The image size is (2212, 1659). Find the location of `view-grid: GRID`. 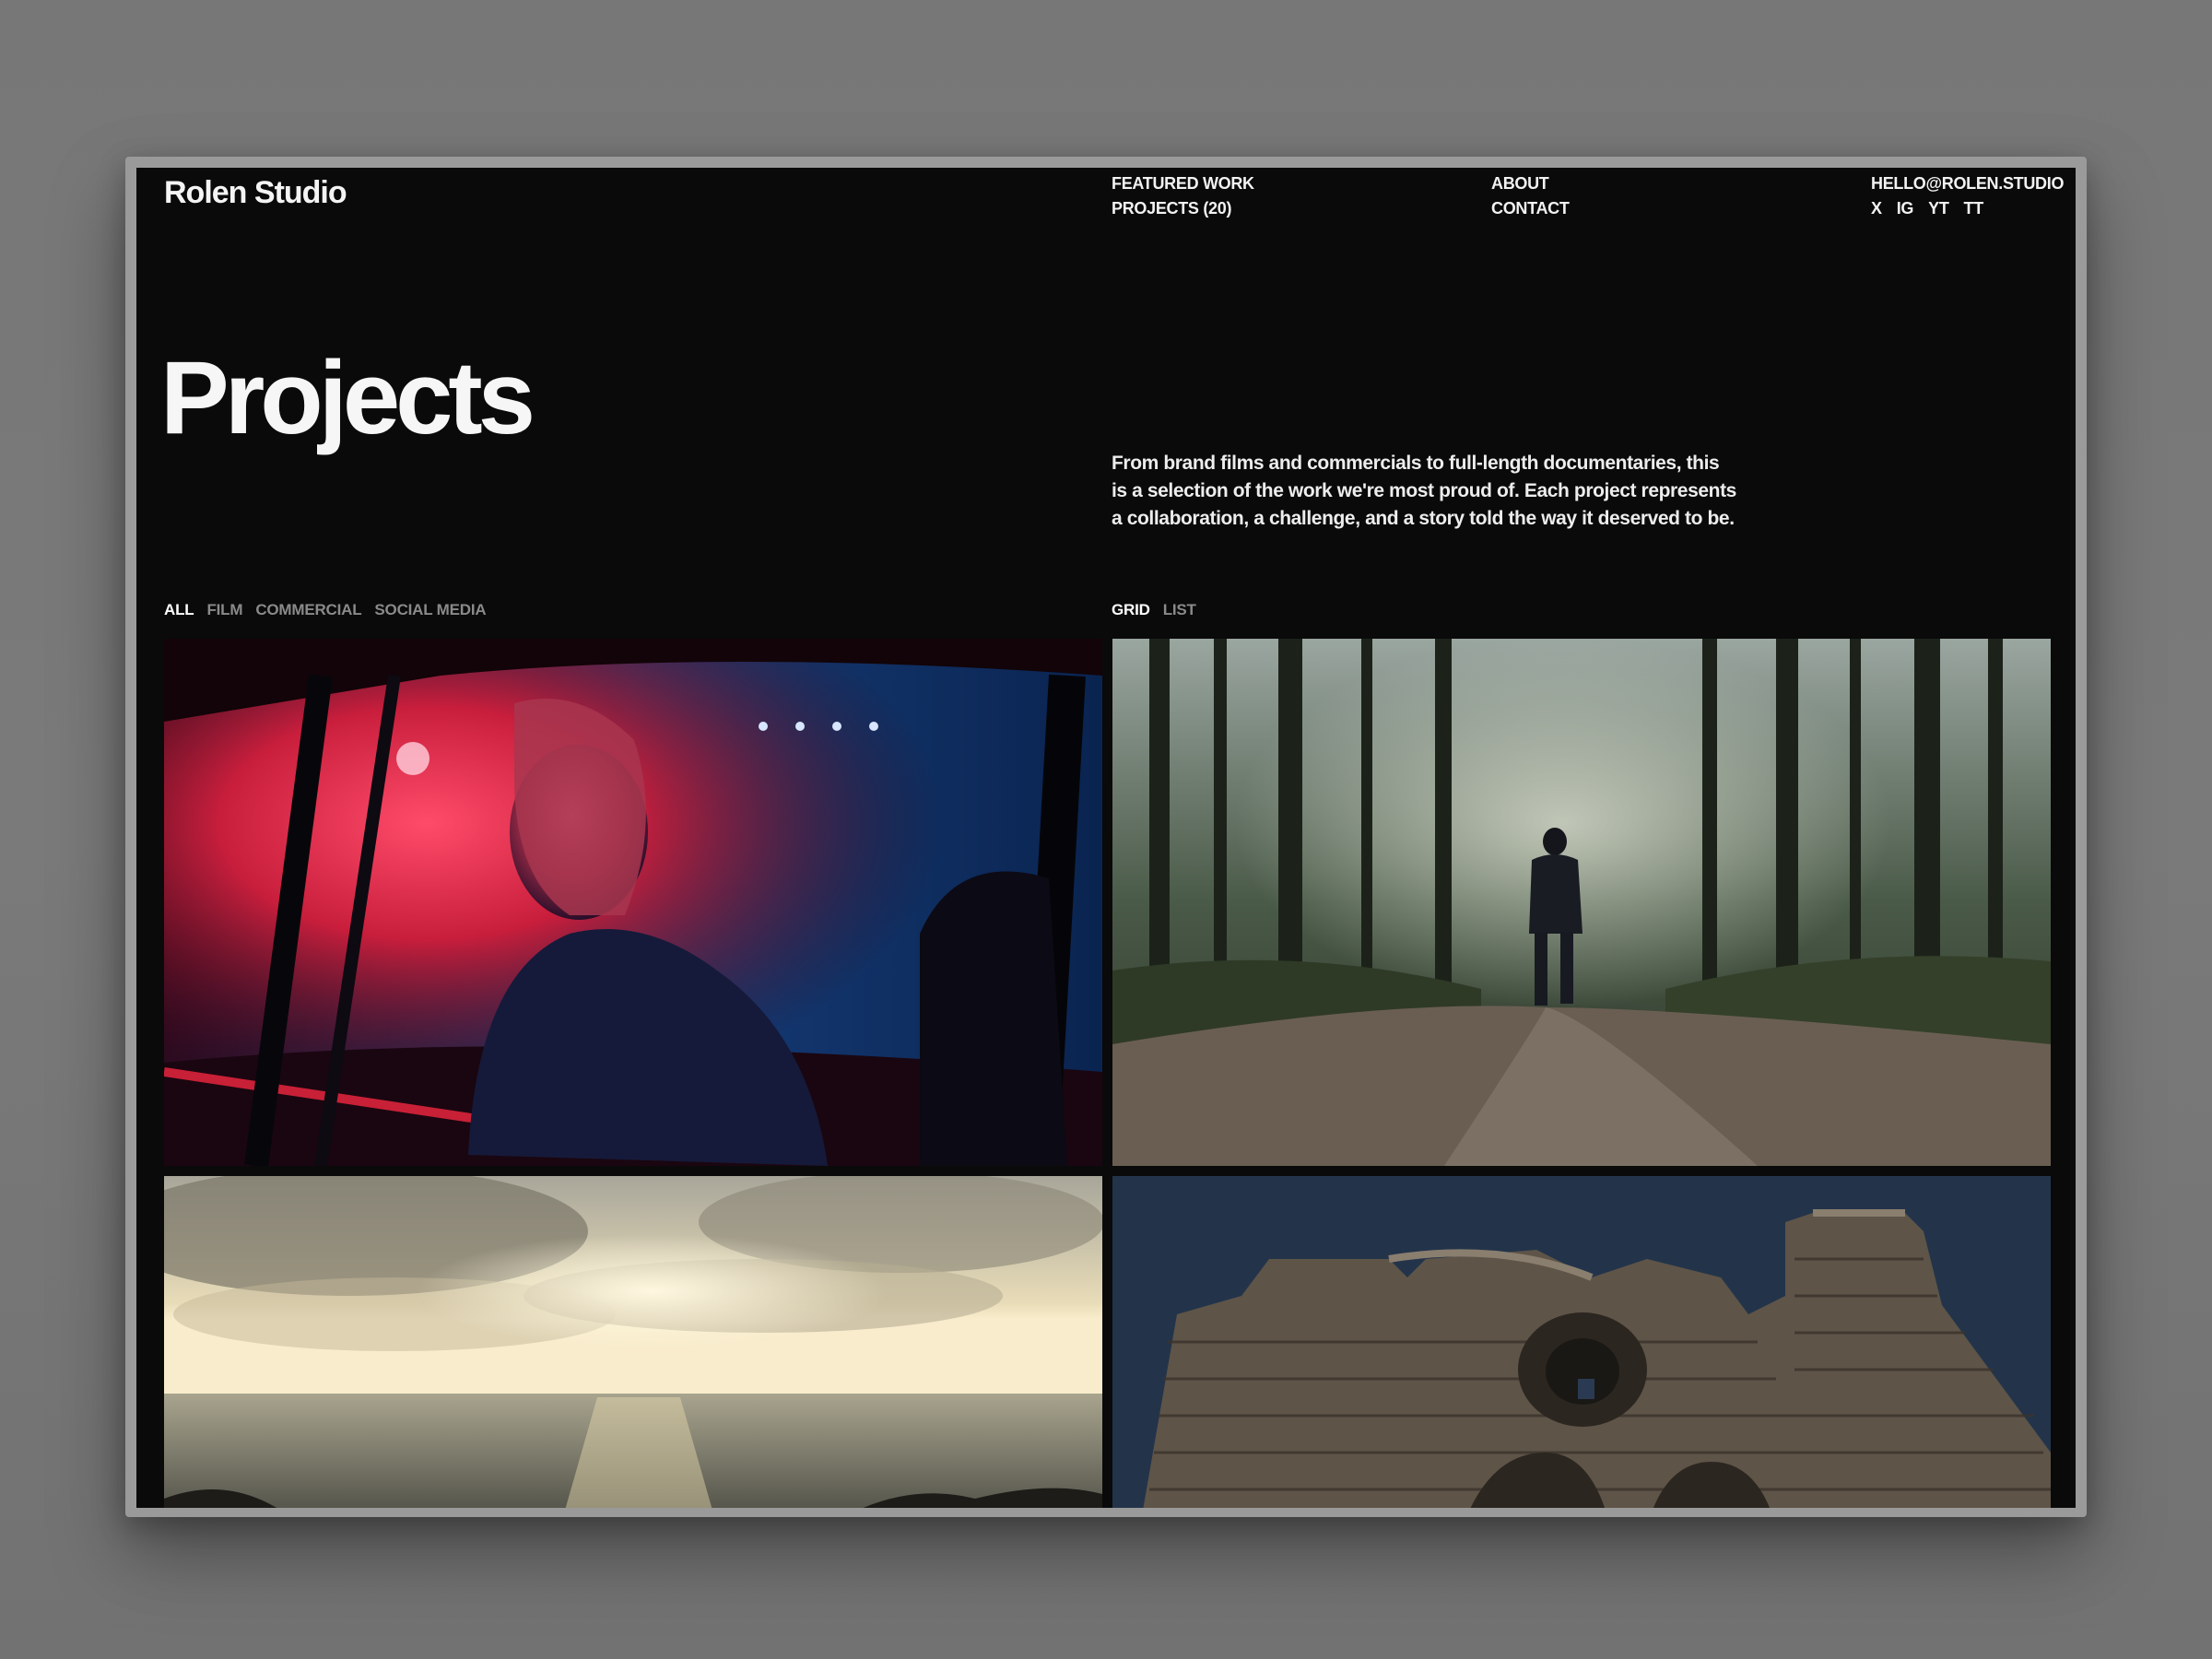

view-grid: GRID is located at coordinates (1131, 610).